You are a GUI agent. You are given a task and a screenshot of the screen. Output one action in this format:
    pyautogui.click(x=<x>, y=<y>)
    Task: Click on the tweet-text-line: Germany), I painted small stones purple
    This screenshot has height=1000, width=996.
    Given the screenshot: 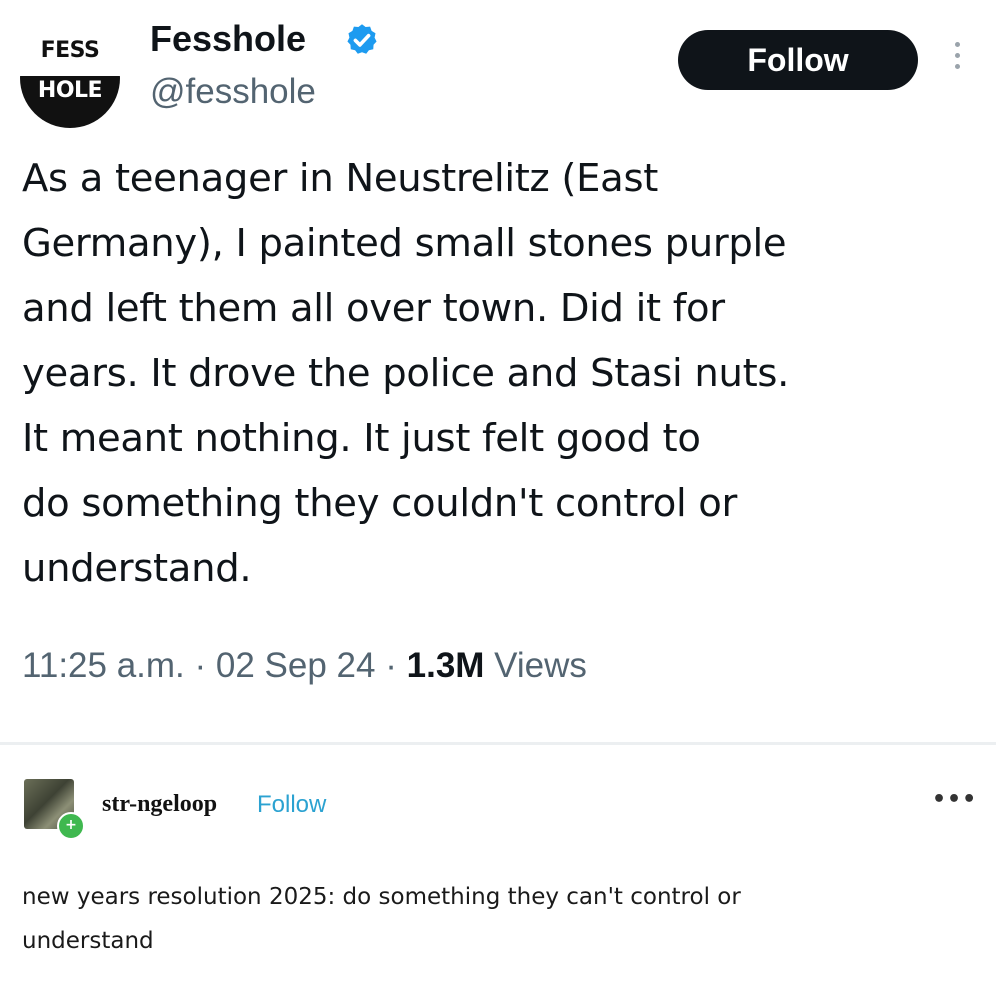 What is the action you would take?
    pyautogui.click(x=404, y=243)
    